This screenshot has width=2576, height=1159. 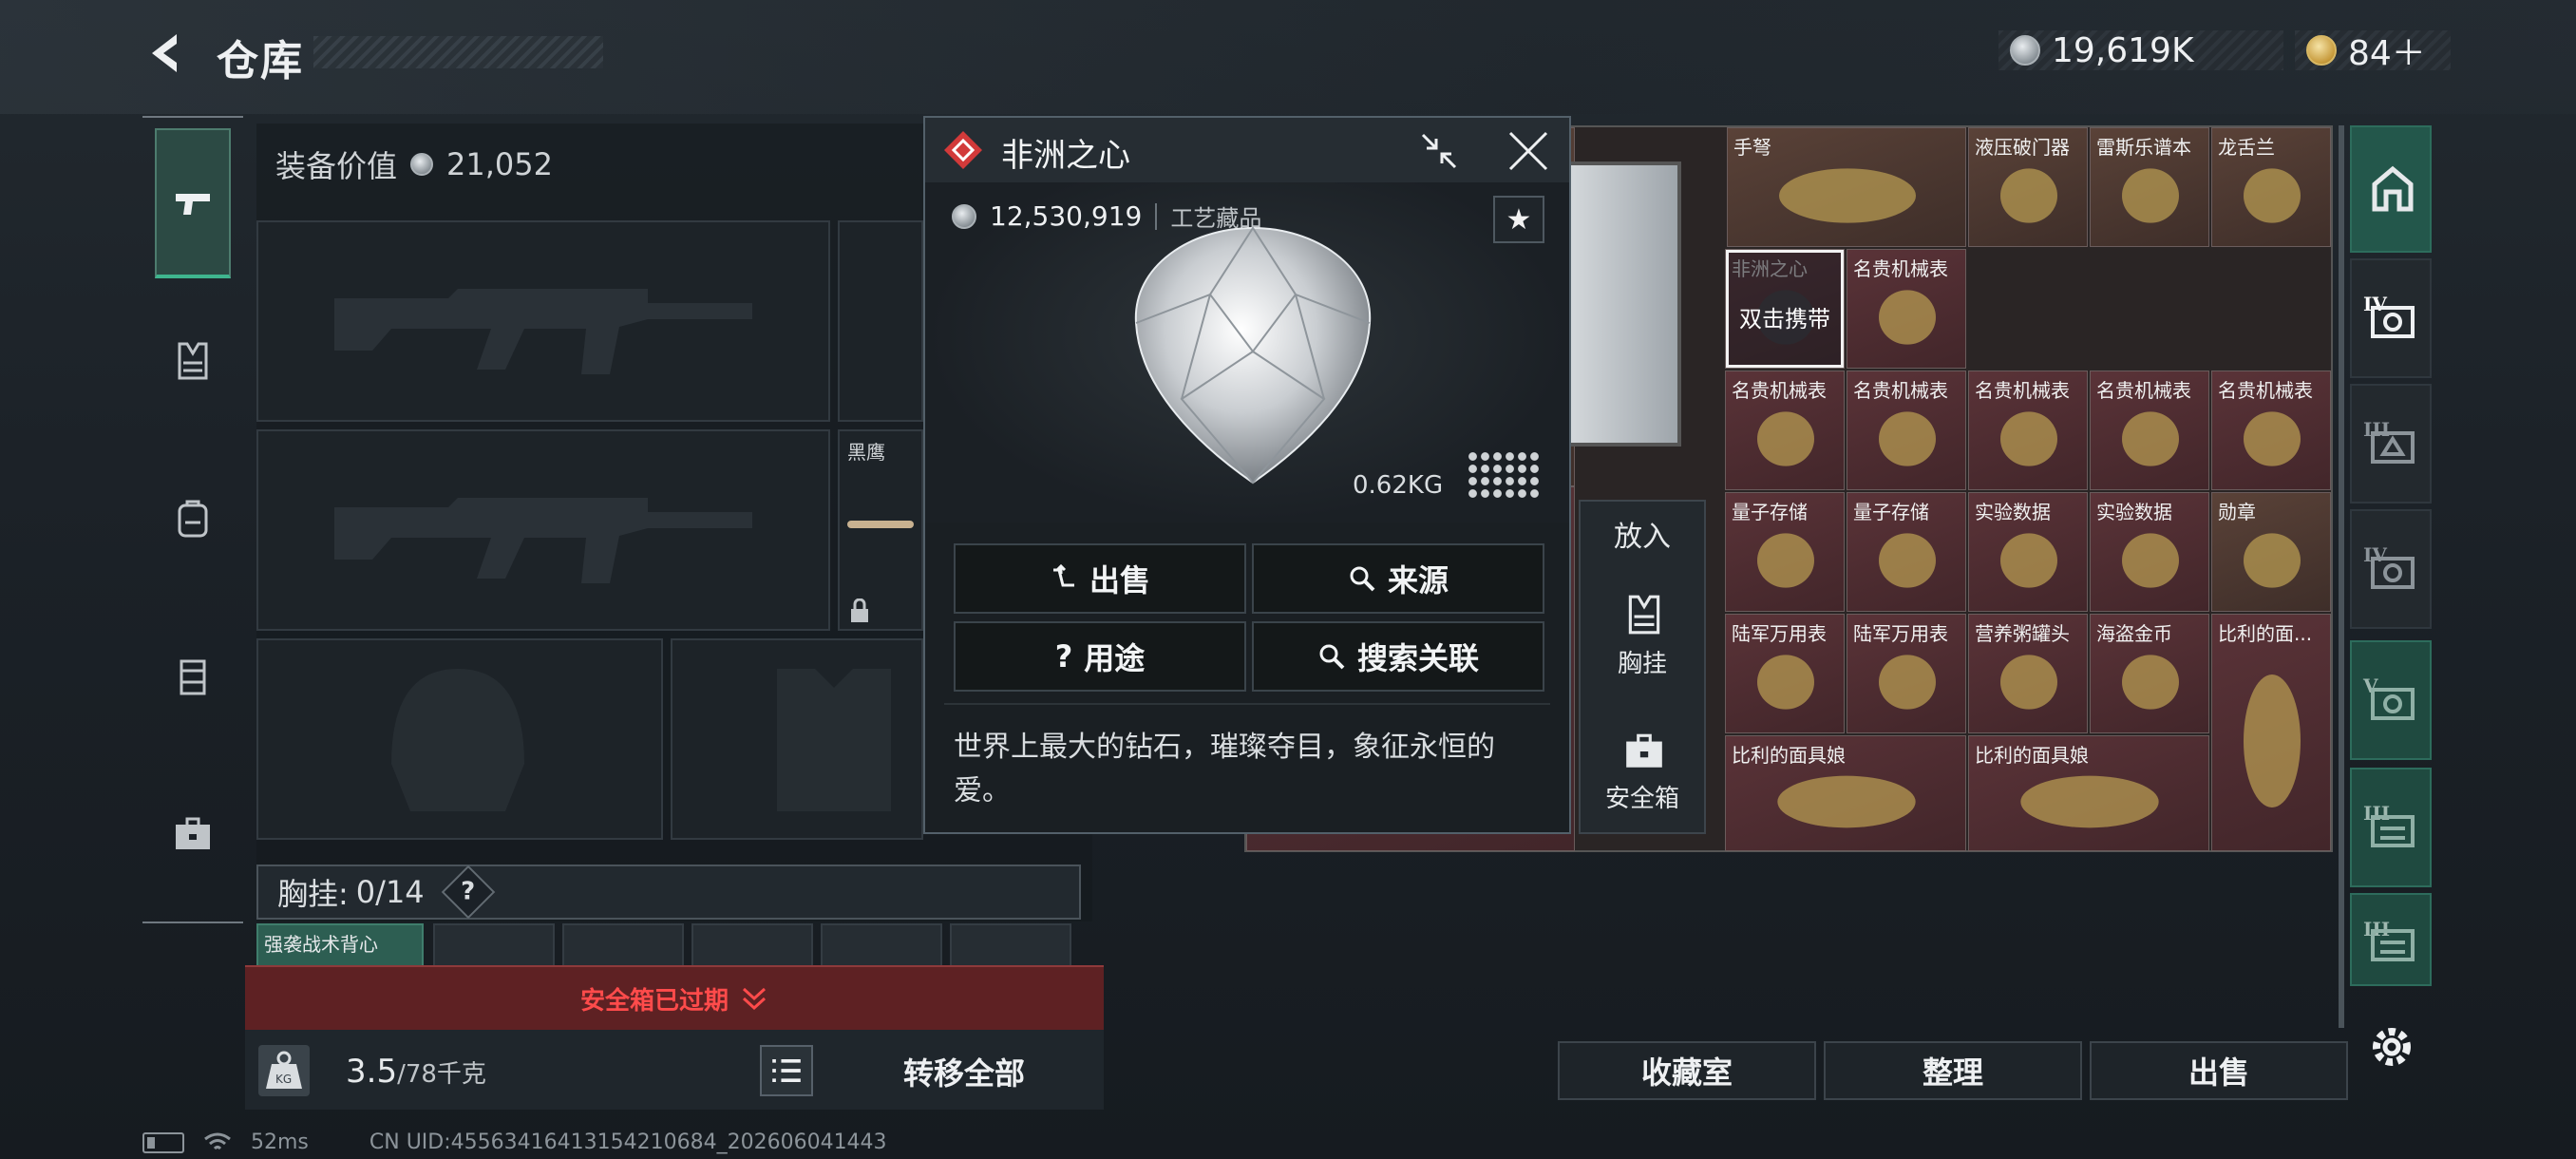 I want to click on sell-button: 出售, so click(x=2219, y=1070).